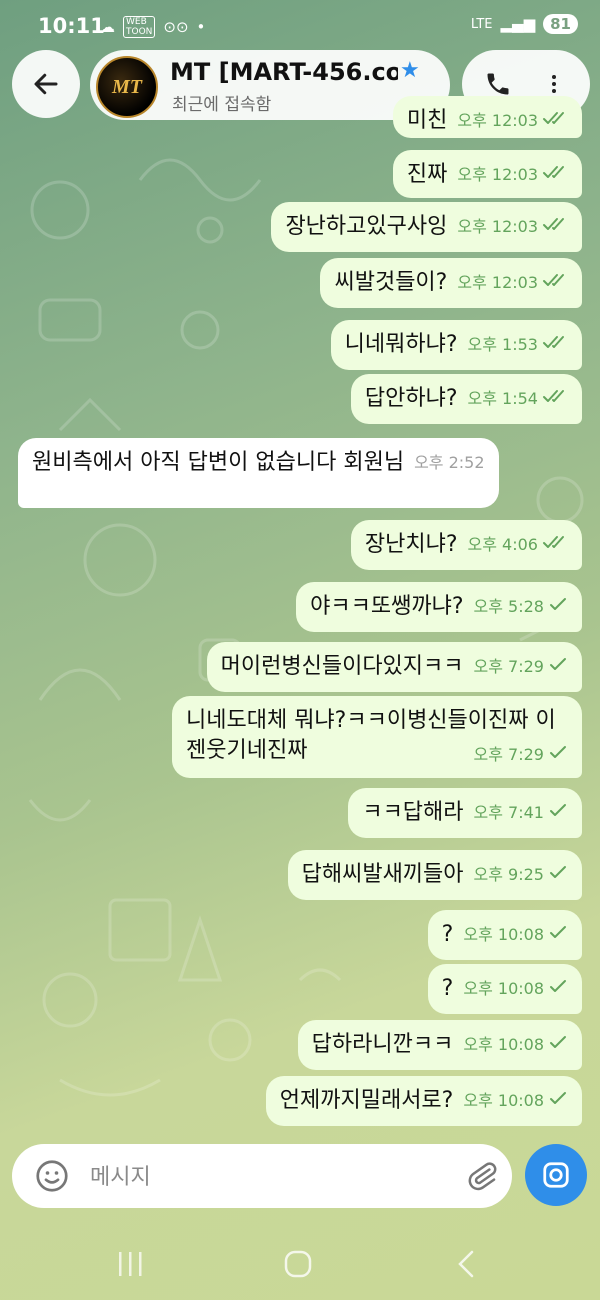  I want to click on message-text: 미친, so click(427, 120).